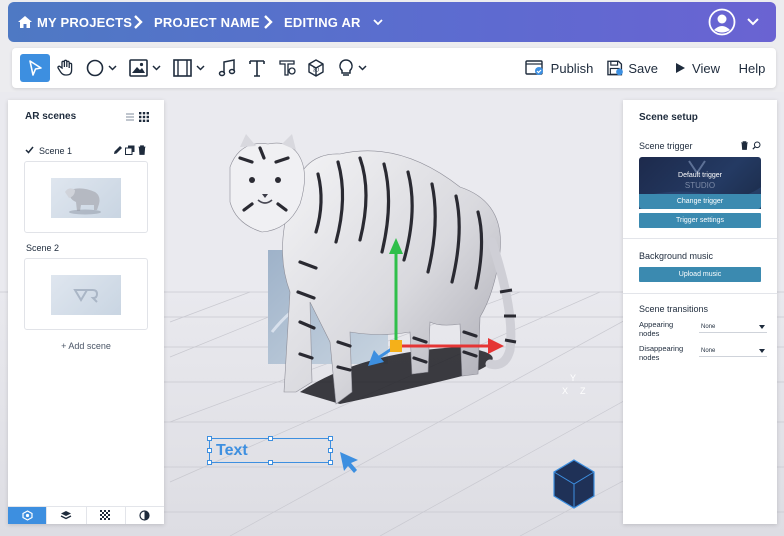 This screenshot has height=536, width=784. I want to click on scene-1-thumbnail, so click(86, 198).